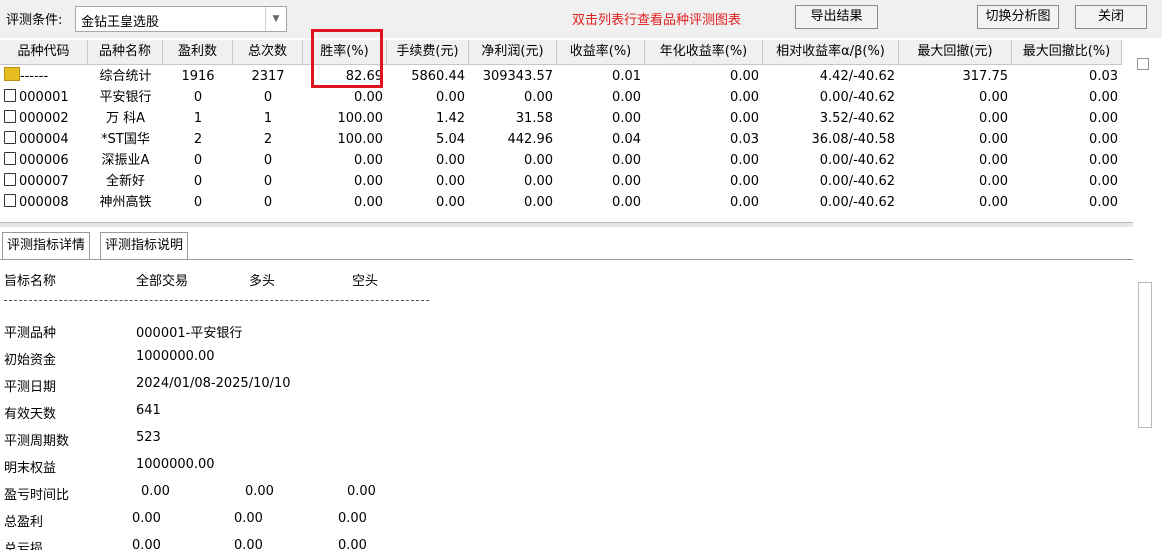 The height and width of the screenshot is (559, 1162). I want to click on column-header: 年化收益率(%), so click(704, 52).